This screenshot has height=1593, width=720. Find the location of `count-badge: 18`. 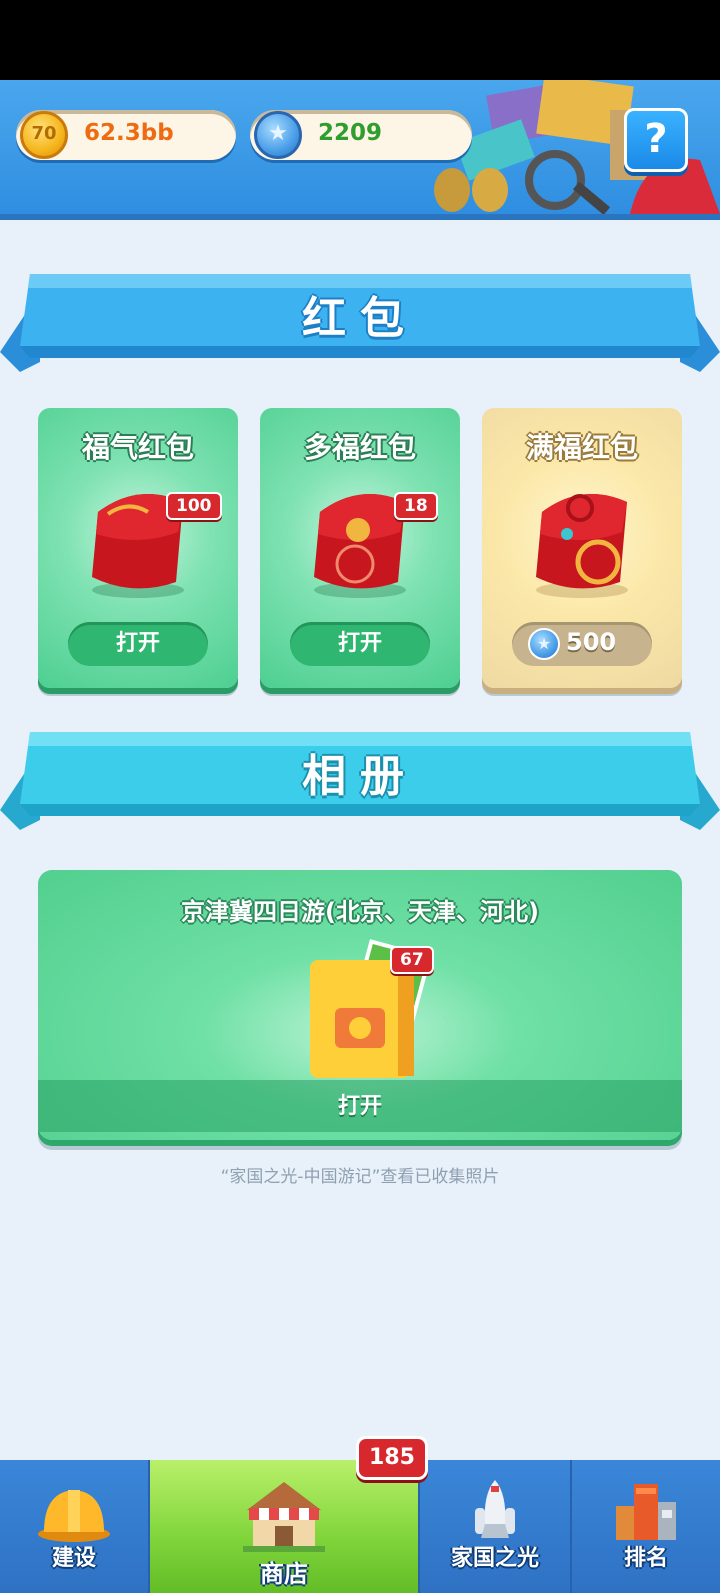

count-badge: 18 is located at coordinates (416, 506).